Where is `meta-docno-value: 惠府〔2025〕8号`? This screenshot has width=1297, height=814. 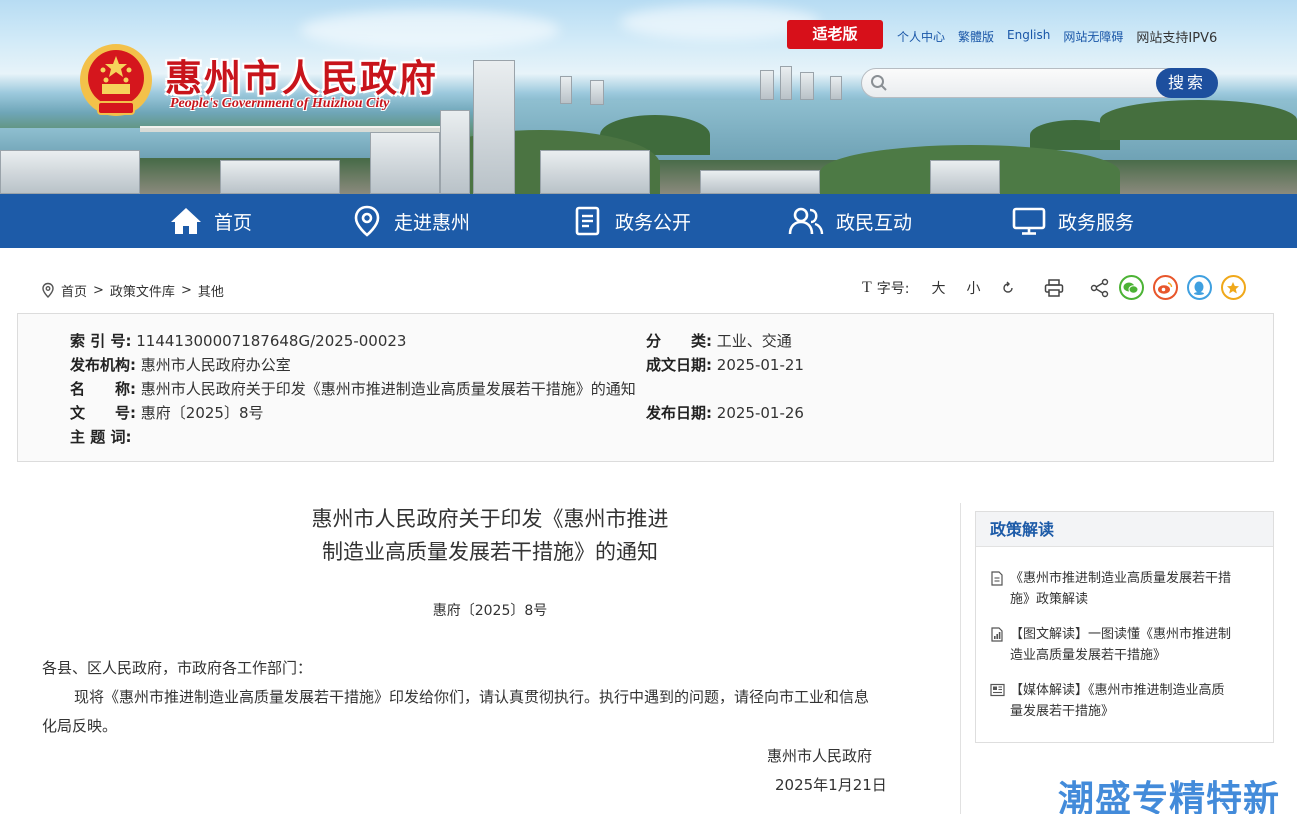
meta-docno-value: 惠府〔2025〕8号 is located at coordinates (202, 413).